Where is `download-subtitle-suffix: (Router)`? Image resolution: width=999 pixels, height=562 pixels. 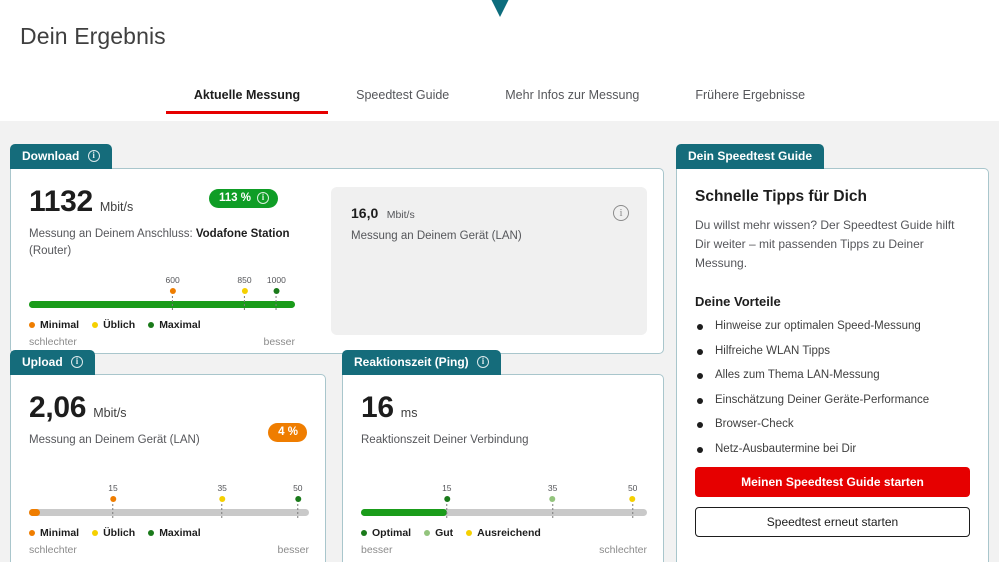 download-subtitle-suffix: (Router) is located at coordinates (50, 251).